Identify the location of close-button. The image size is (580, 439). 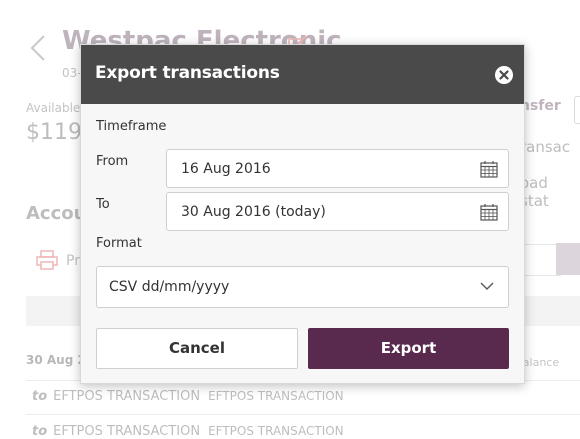
(504, 75).